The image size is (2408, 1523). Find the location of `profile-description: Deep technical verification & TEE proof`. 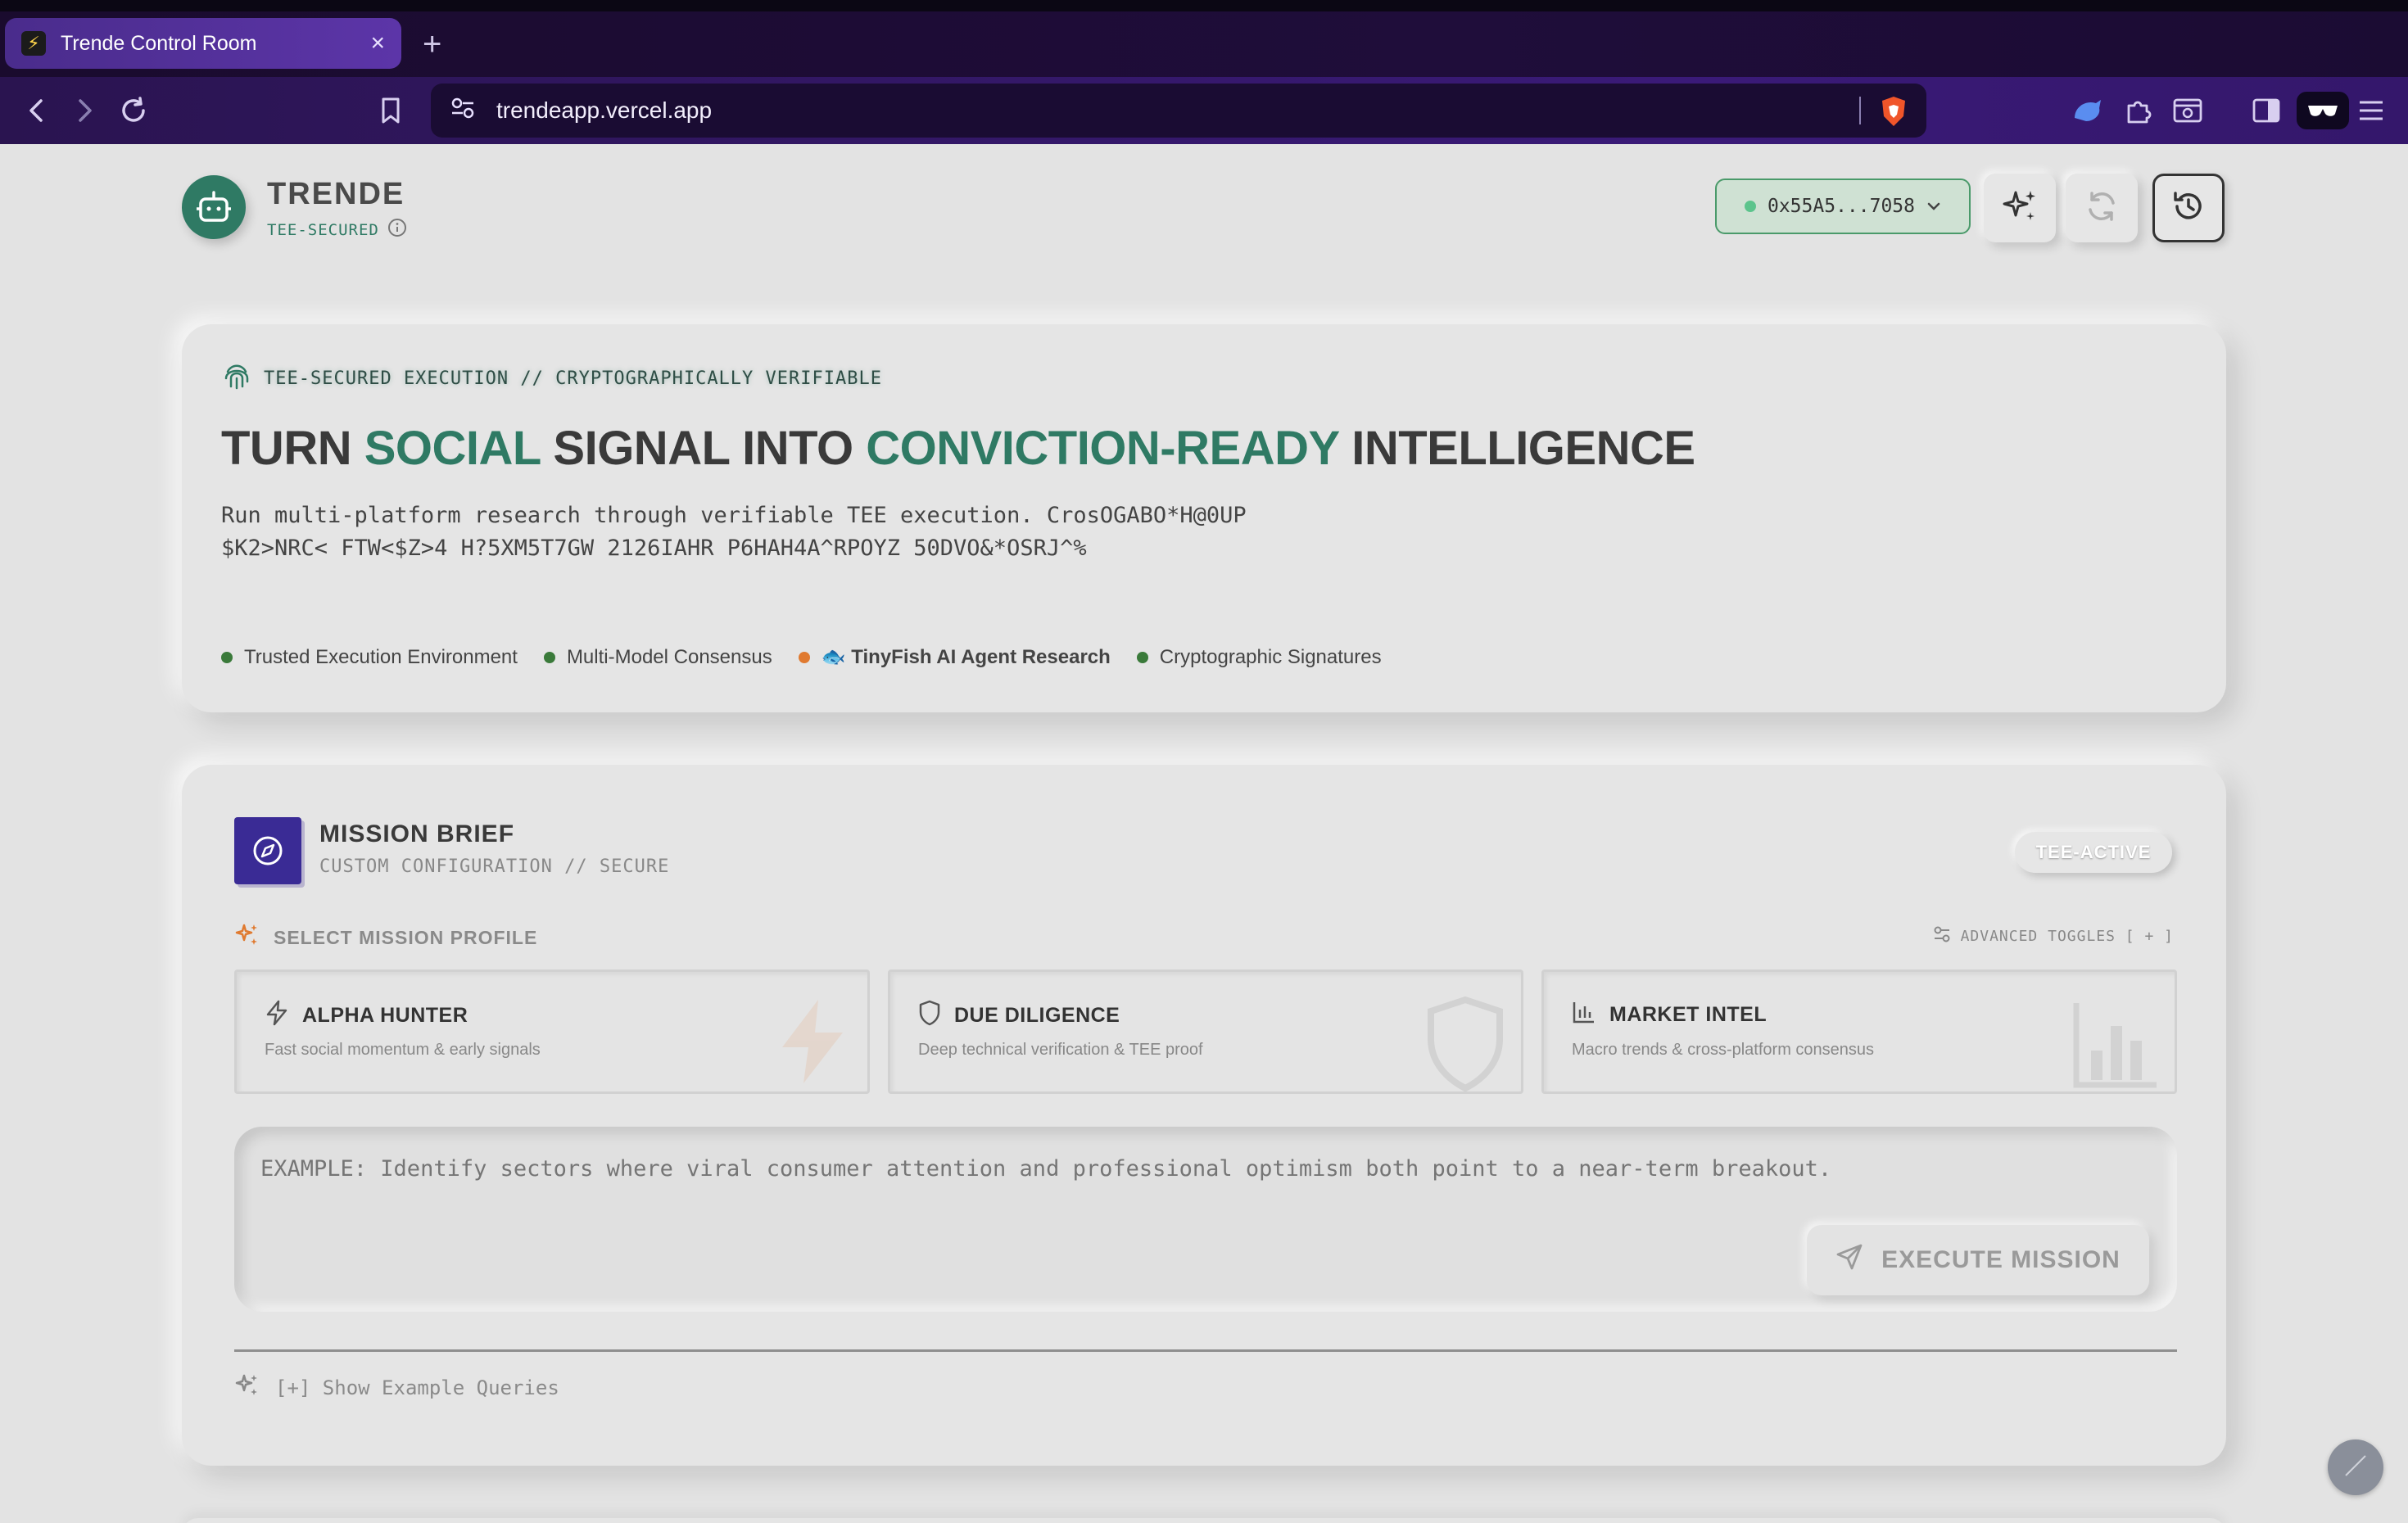

profile-description: Deep technical verification & TEE proof is located at coordinates (1060, 1050).